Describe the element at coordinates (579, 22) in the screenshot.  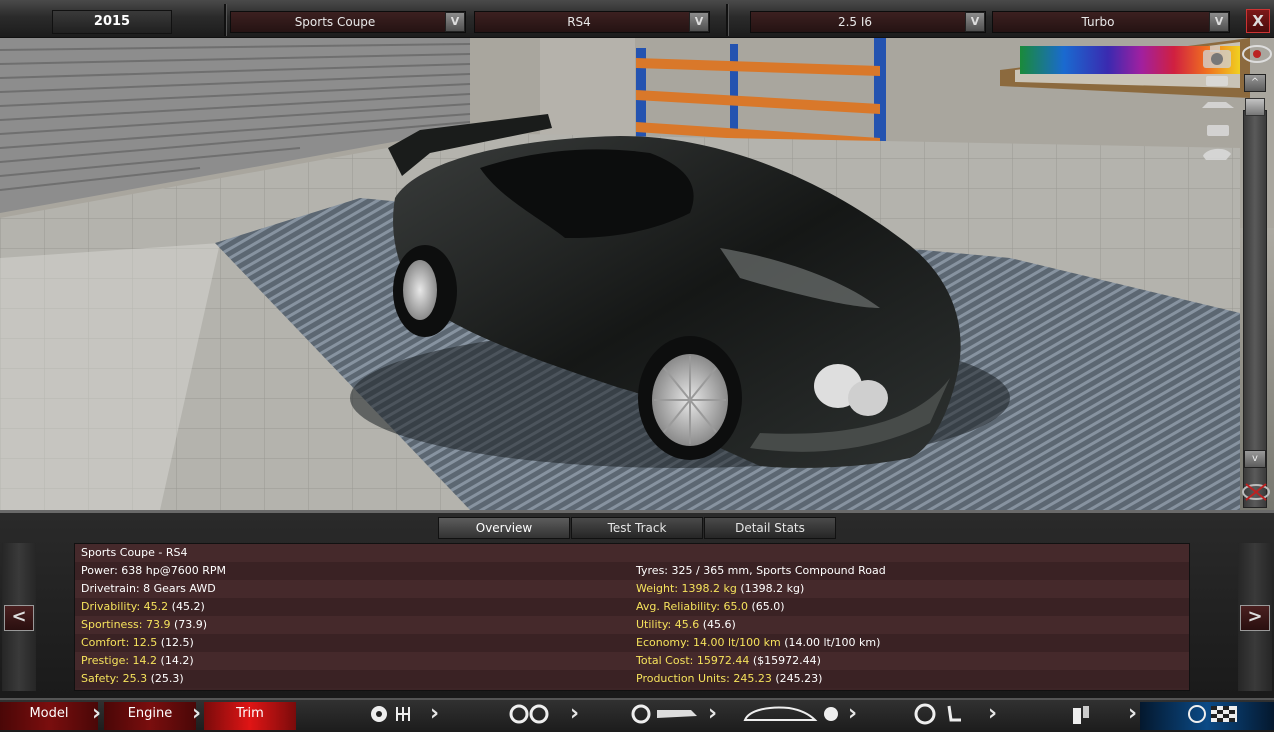
I see `trim-value: RS4` at that location.